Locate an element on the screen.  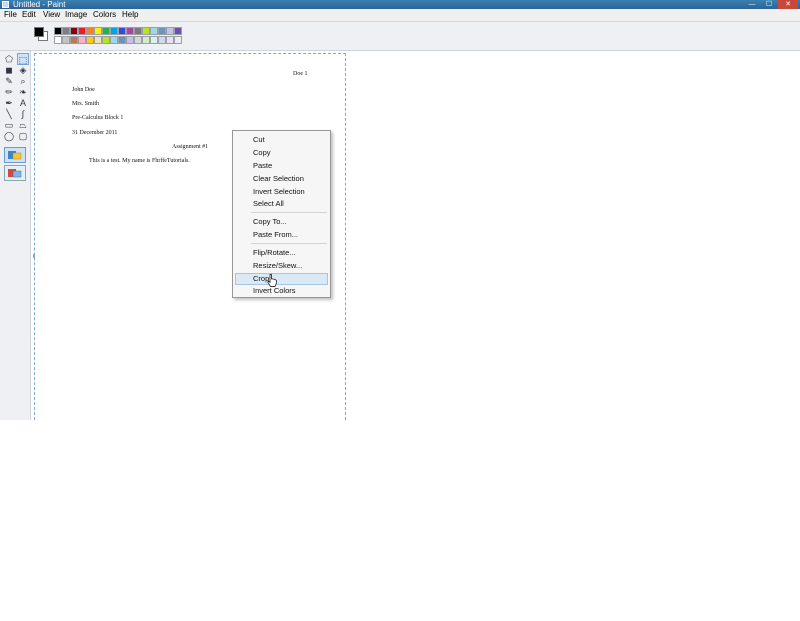
menu-bar: File Edit View Image Colors Help is located at coordinates (400, 15).